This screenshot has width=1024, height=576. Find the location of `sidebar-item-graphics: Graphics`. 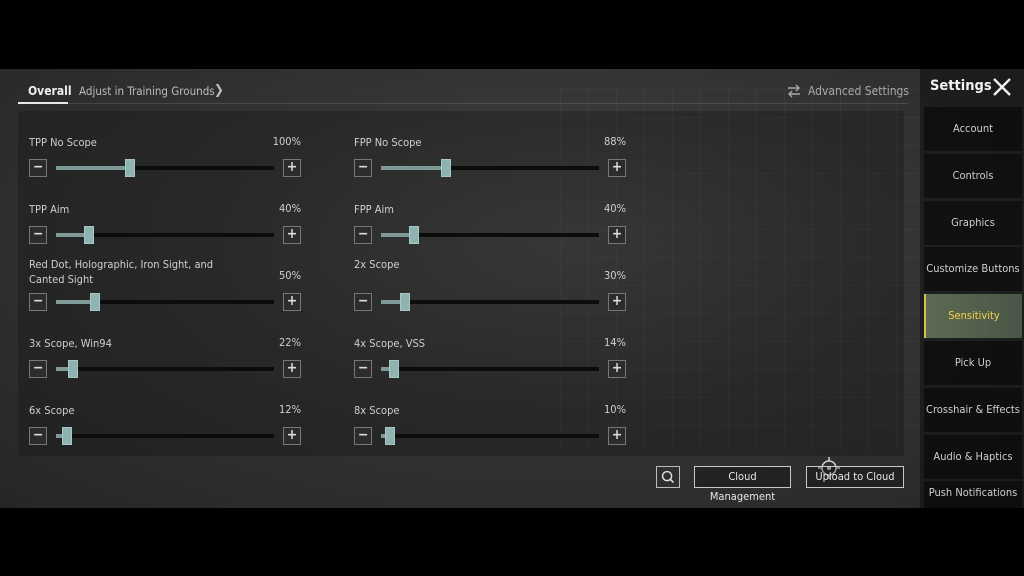

sidebar-item-graphics: Graphics is located at coordinates (973, 222).